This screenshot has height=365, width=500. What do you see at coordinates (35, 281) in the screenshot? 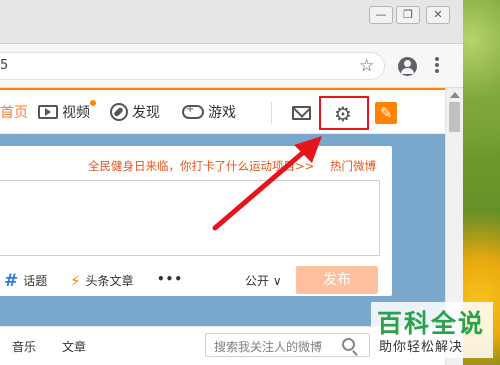
I see `topic-label: 话题` at bounding box center [35, 281].